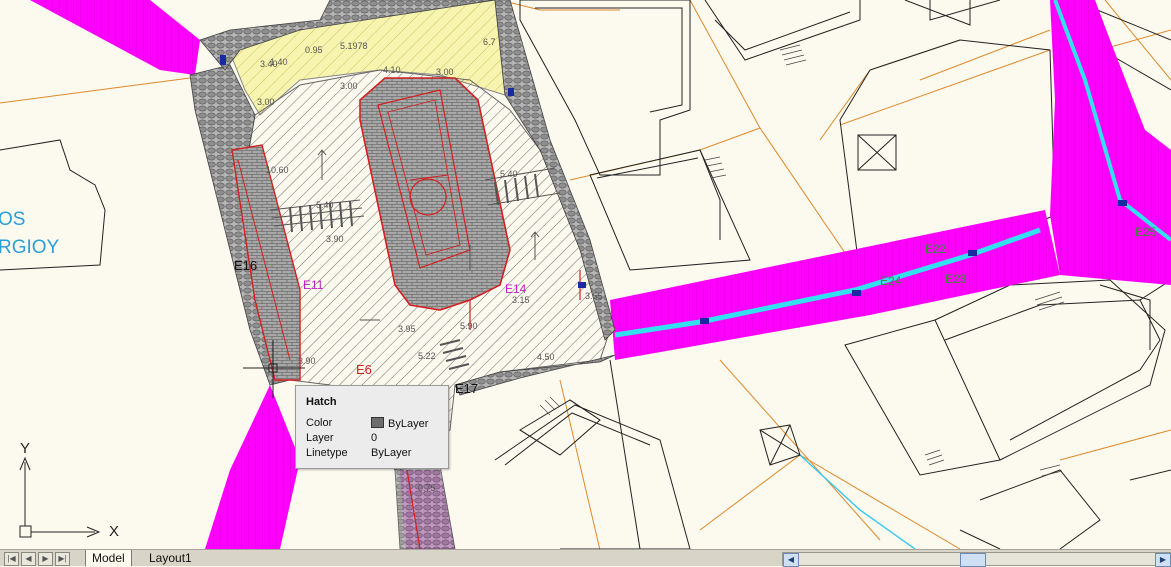 This screenshot has height=567, width=1171. What do you see at coordinates (327, 453) in the screenshot?
I see `tooltip-label-linetype: Linetype` at bounding box center [327, 453].